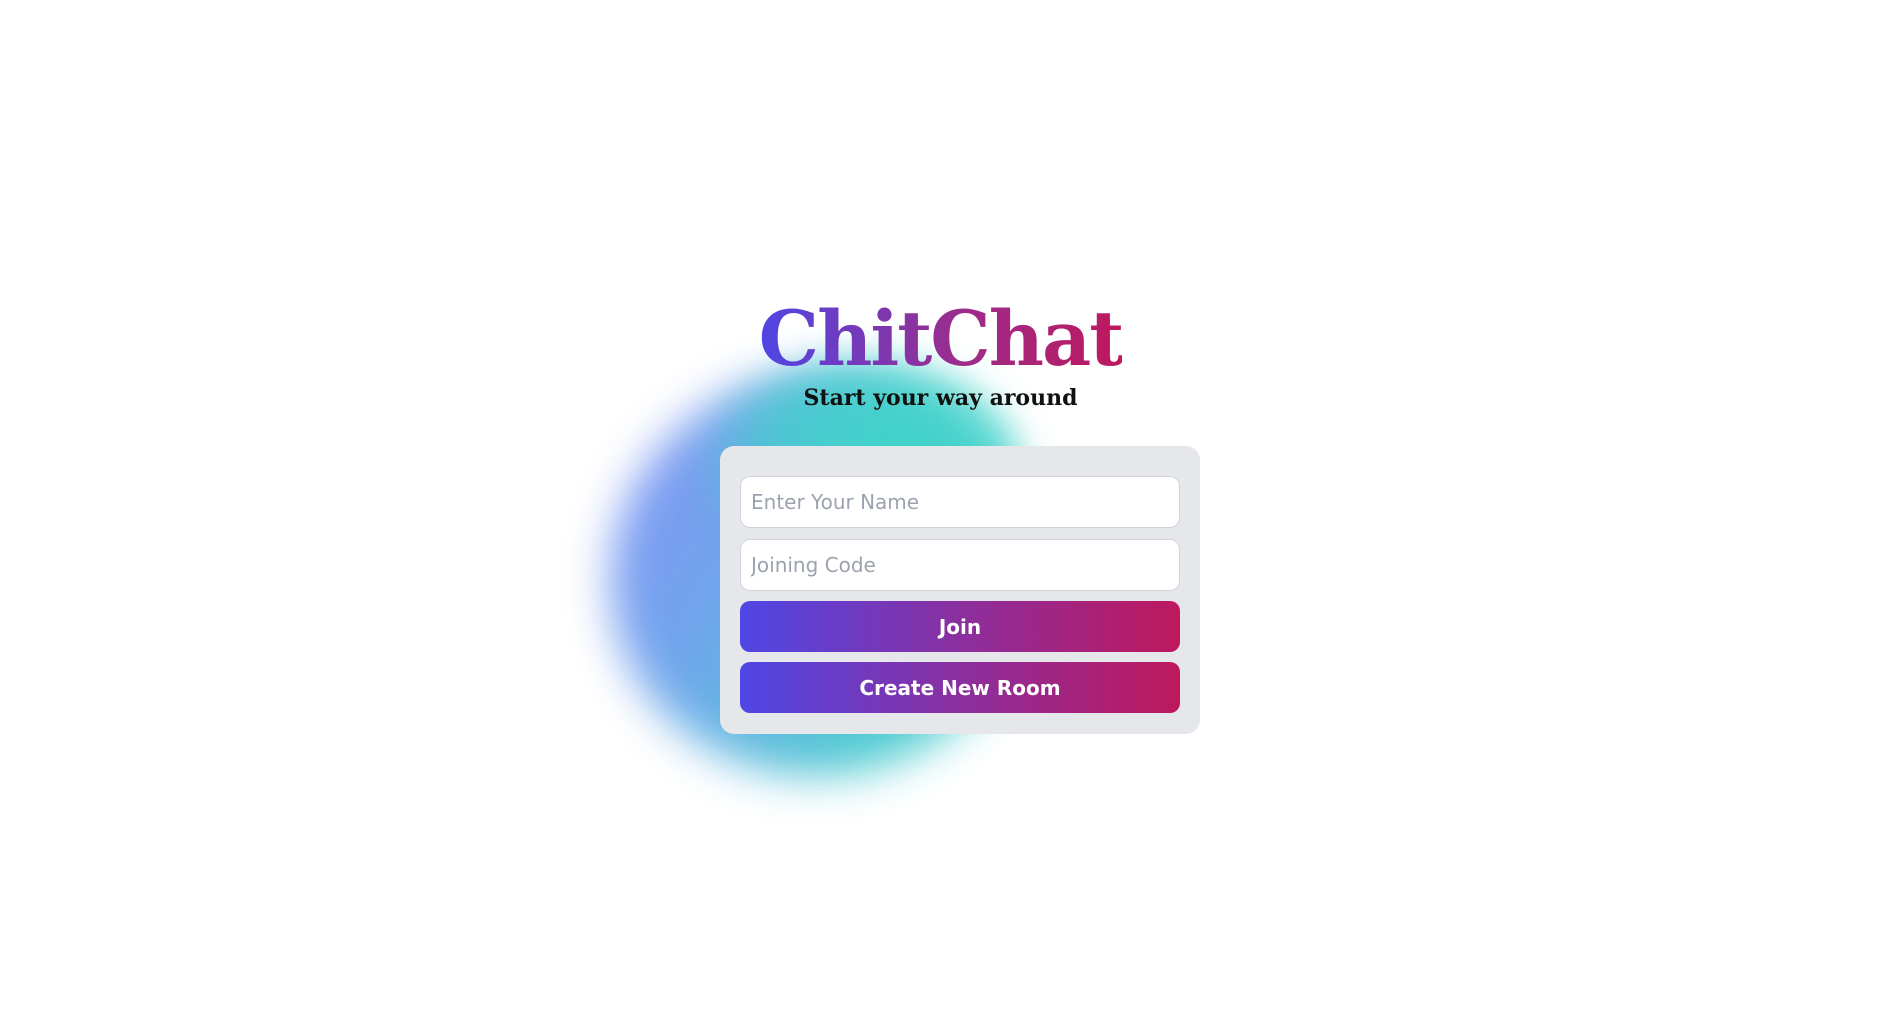  Describe the element at coordinates (960, 626) in the screenshot. I see `join-button: Join` at that location.